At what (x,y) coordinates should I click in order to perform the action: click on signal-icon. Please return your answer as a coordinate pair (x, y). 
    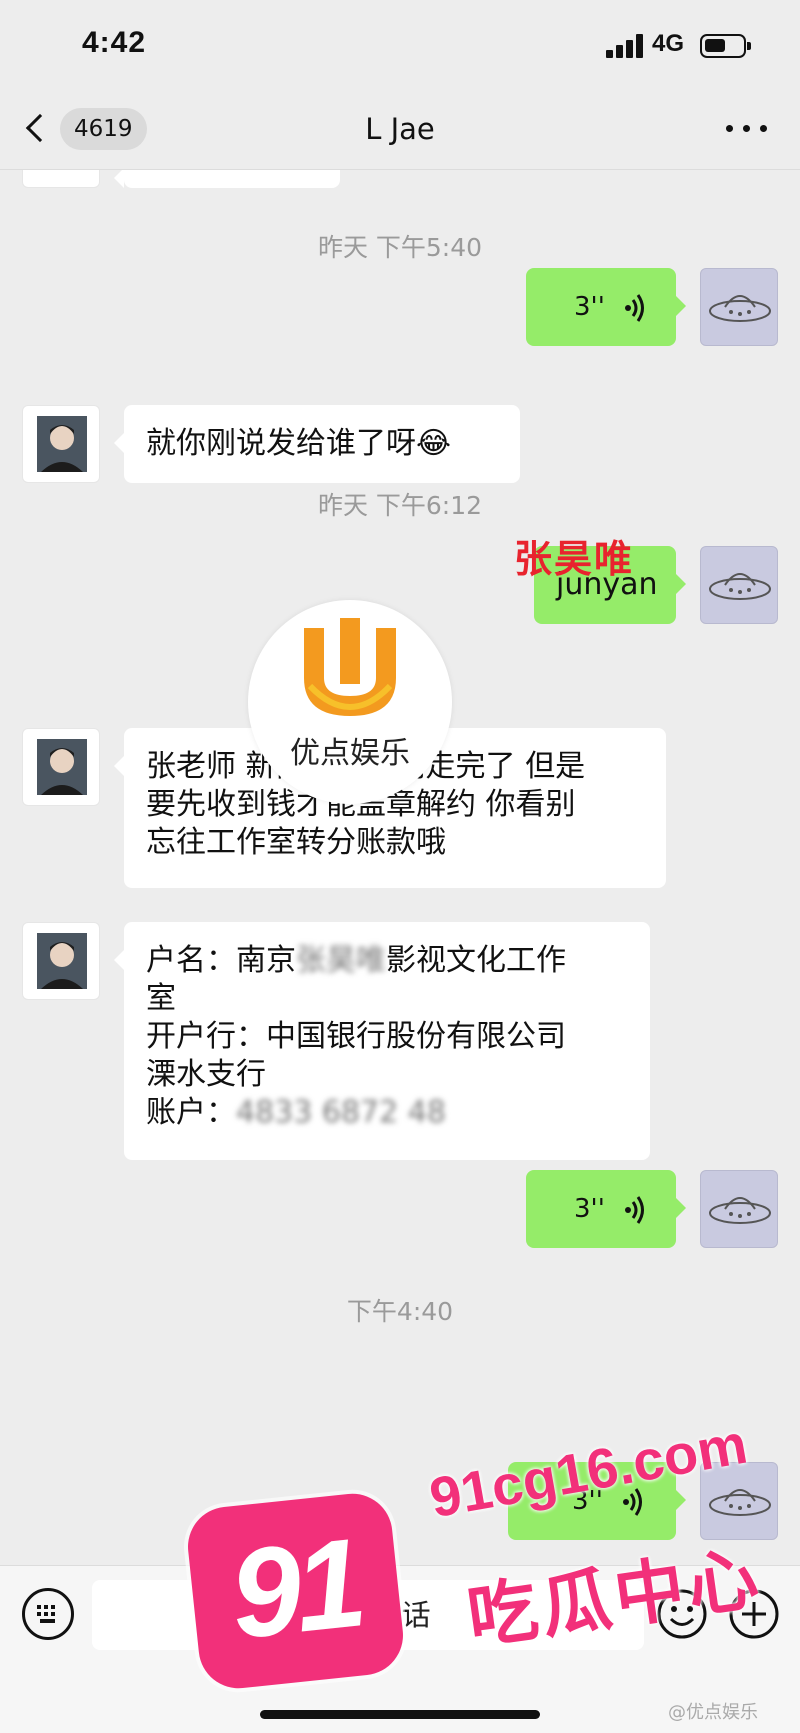
    Looking at the image, I should click on (627, 46).